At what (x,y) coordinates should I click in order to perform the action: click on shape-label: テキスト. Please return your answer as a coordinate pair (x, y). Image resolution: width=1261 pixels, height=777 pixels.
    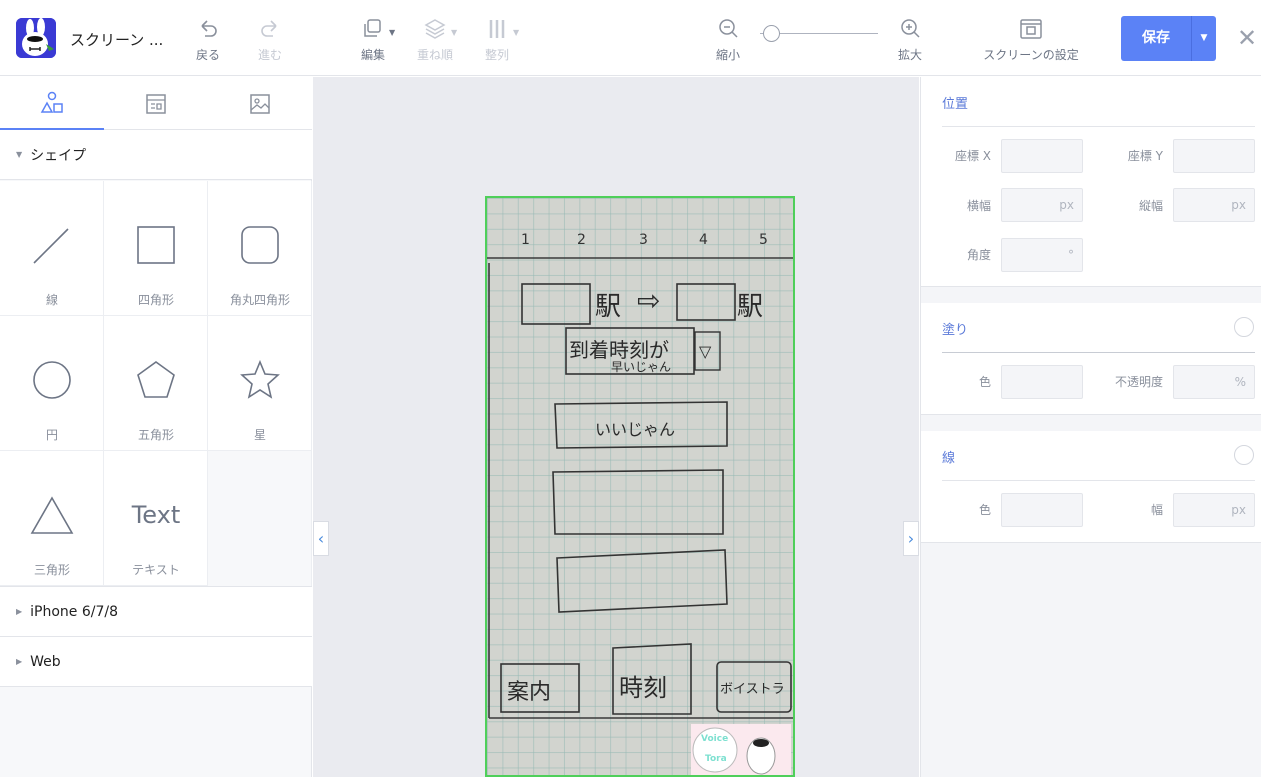
    Looking at the image, I should click on (156, 570).